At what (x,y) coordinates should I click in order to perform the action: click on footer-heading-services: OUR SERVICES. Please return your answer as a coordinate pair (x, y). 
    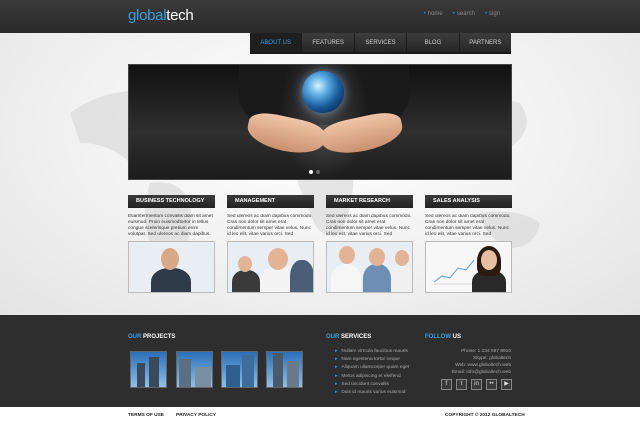
    Looking at the image, I should click on (348, 337).